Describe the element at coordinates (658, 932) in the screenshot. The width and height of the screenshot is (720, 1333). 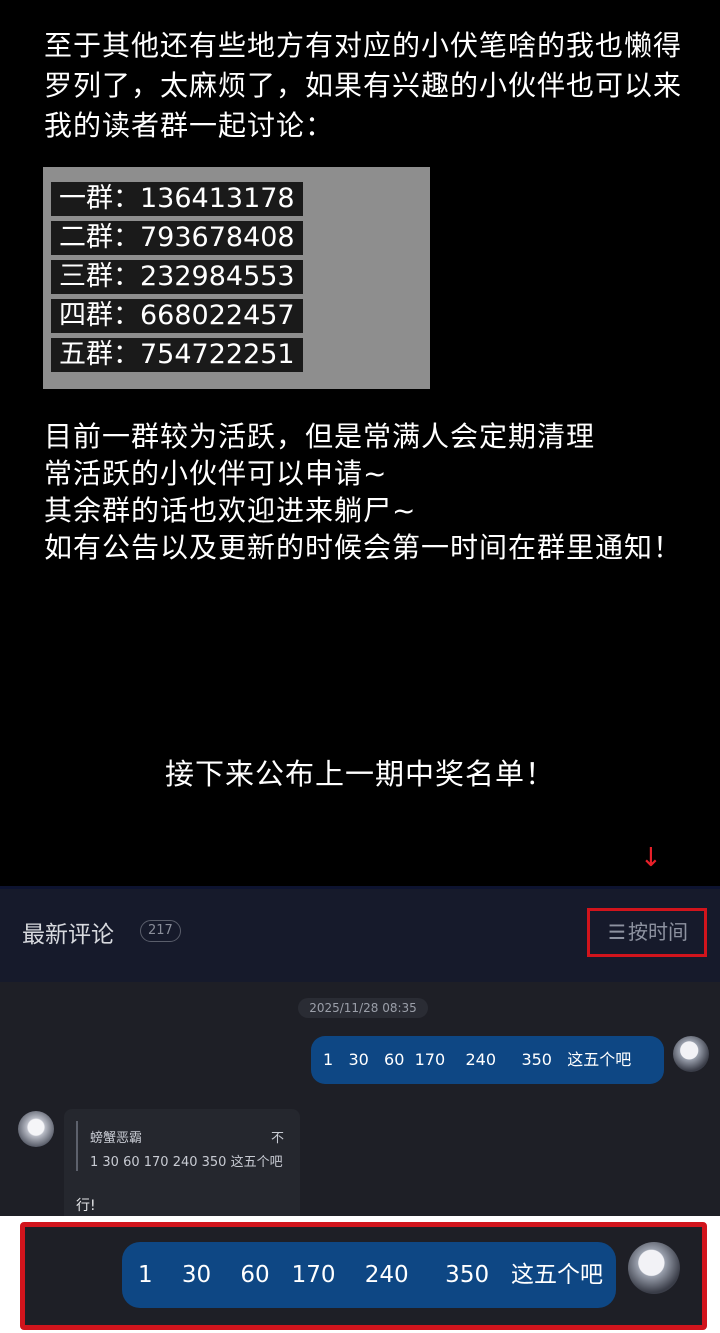
I see `sort-label: 按时间` at that location.